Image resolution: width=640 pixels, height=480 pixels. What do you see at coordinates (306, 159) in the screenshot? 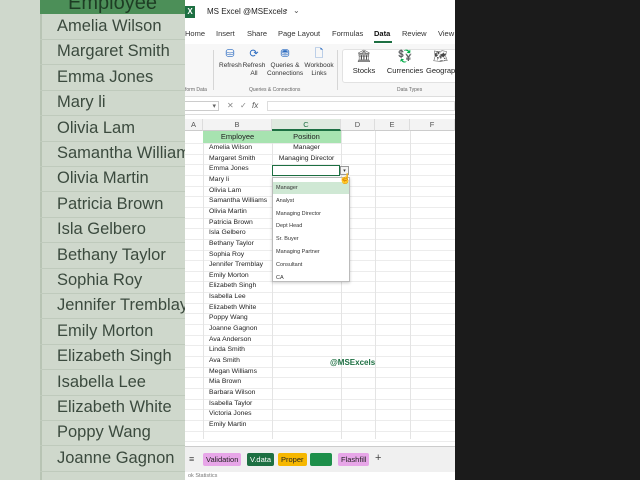
I see `position-cell: Managing Director` at bounding box center [306, 159].